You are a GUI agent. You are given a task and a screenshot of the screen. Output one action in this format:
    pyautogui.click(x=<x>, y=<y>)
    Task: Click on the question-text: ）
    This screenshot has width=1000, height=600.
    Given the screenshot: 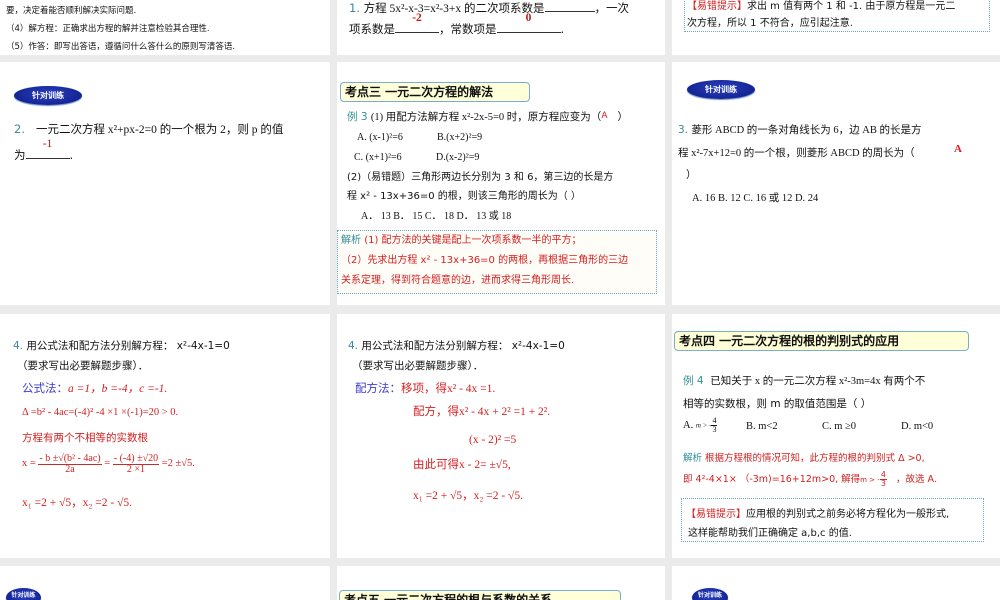 What is the action you would take?
    pyautogui.click(x=623, y=117)
    